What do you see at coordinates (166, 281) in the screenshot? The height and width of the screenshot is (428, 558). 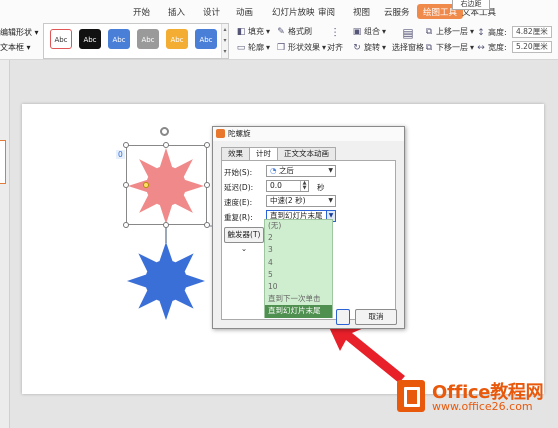 I see `blue-sun-shape` at bounding box center [166, 281].